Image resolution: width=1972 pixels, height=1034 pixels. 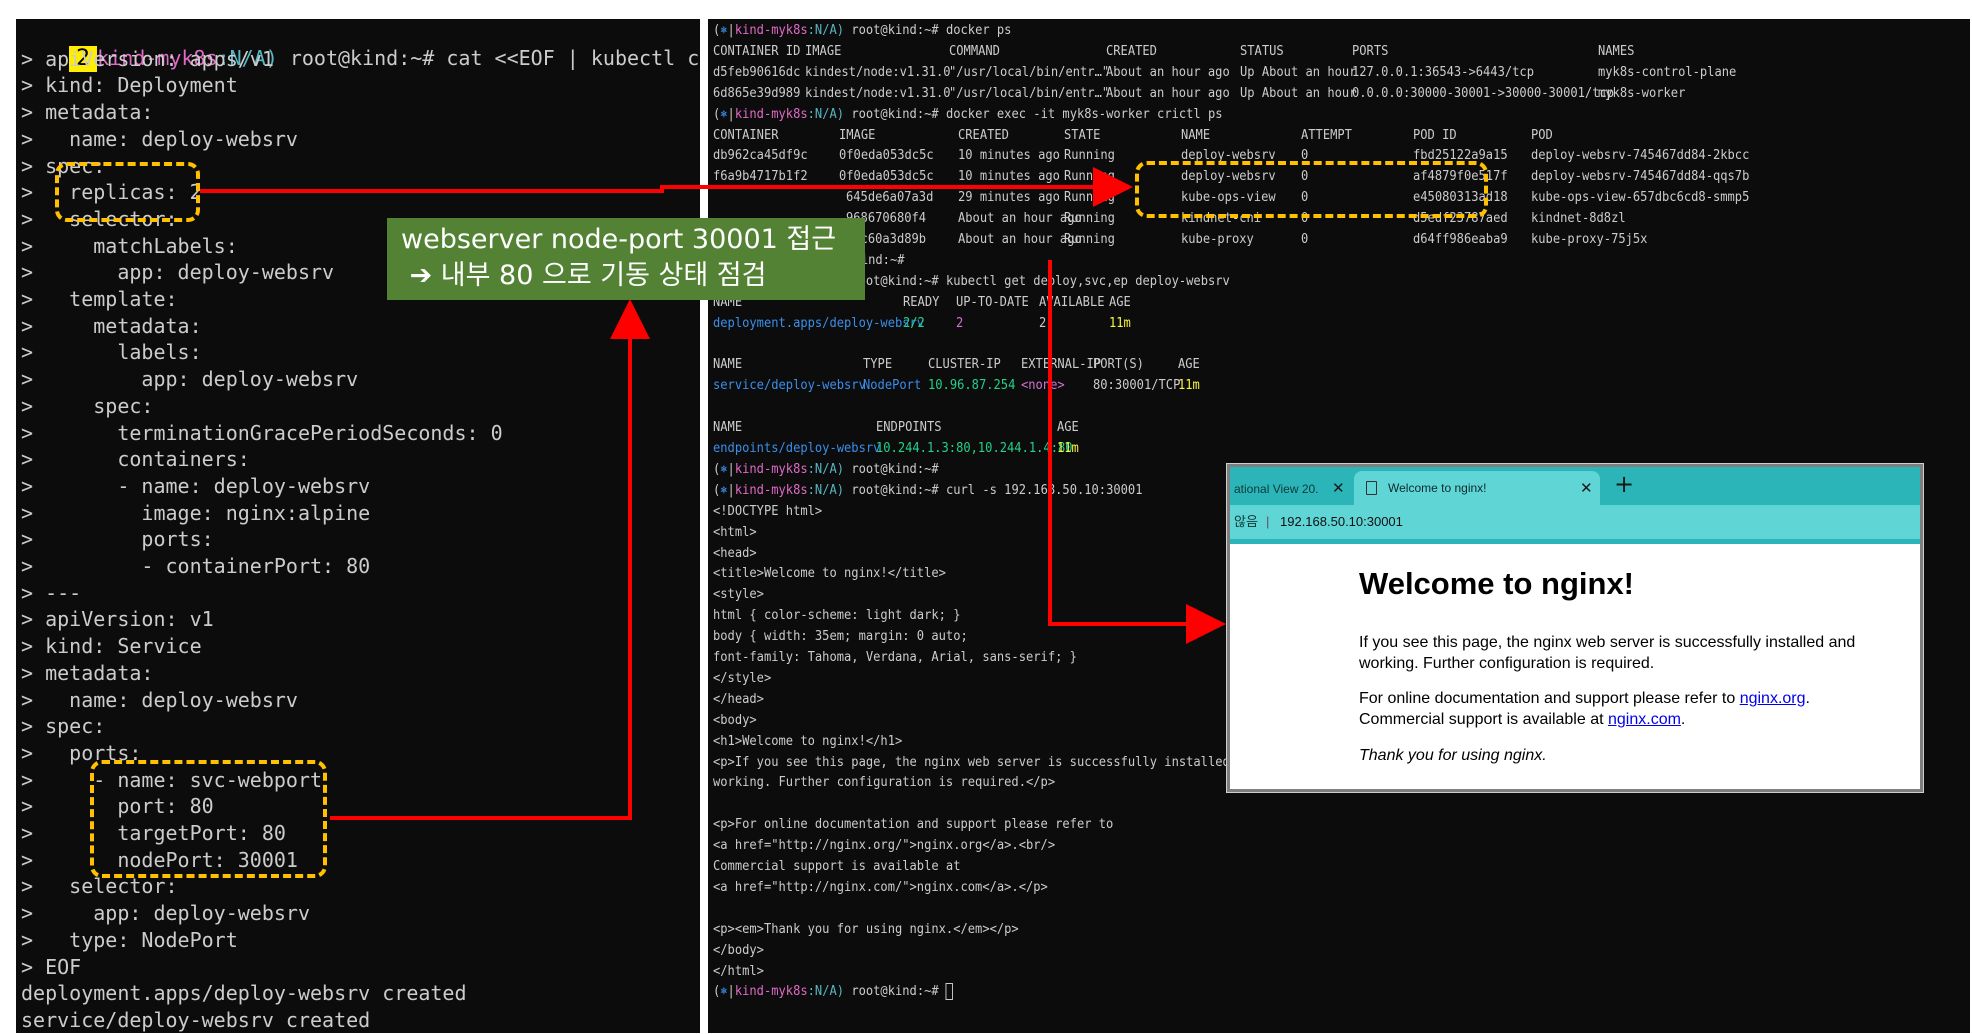 What do you see at coordinates (1624, 484) in the screenshot?
I see `new-tab-icon: +` at bounding box center [1624, 484].